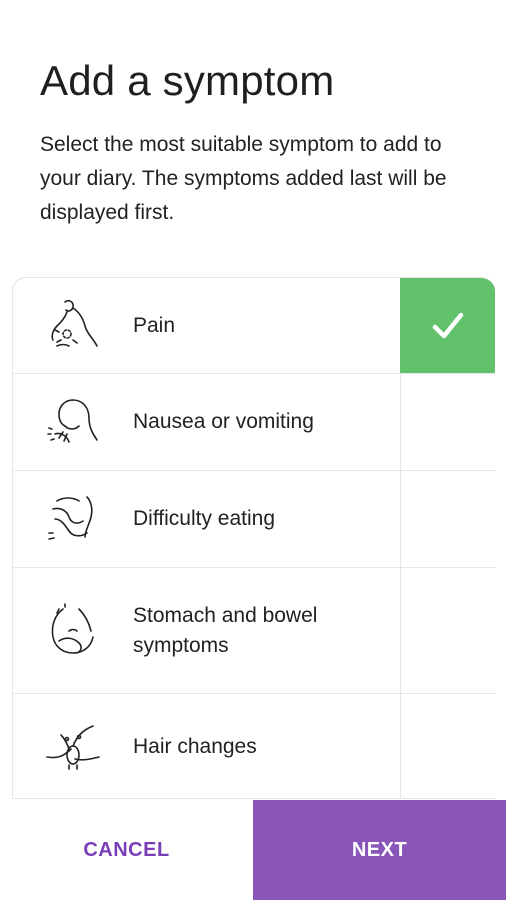 This screenshot has height=900, width=506. I want to click on cancel-button: CANCEL, so click(126, 850).